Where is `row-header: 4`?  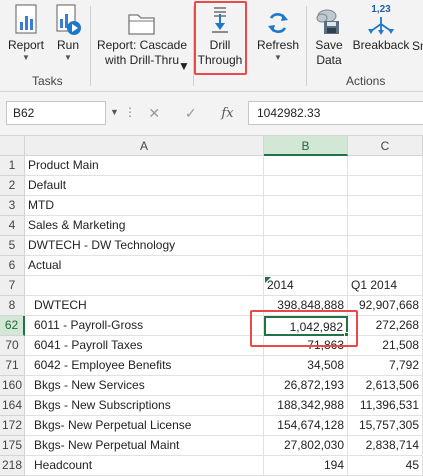 row-header: 4 is located at coordinates (12, 226).